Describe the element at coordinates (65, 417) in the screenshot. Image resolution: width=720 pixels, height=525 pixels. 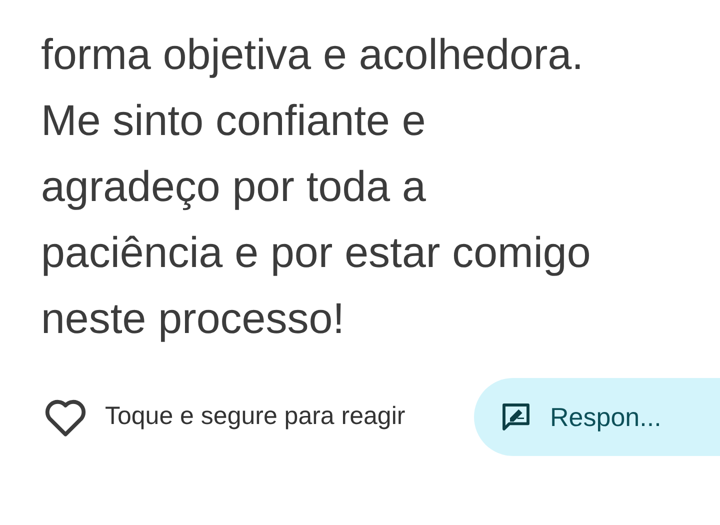
I see `heart-icon` at that location.